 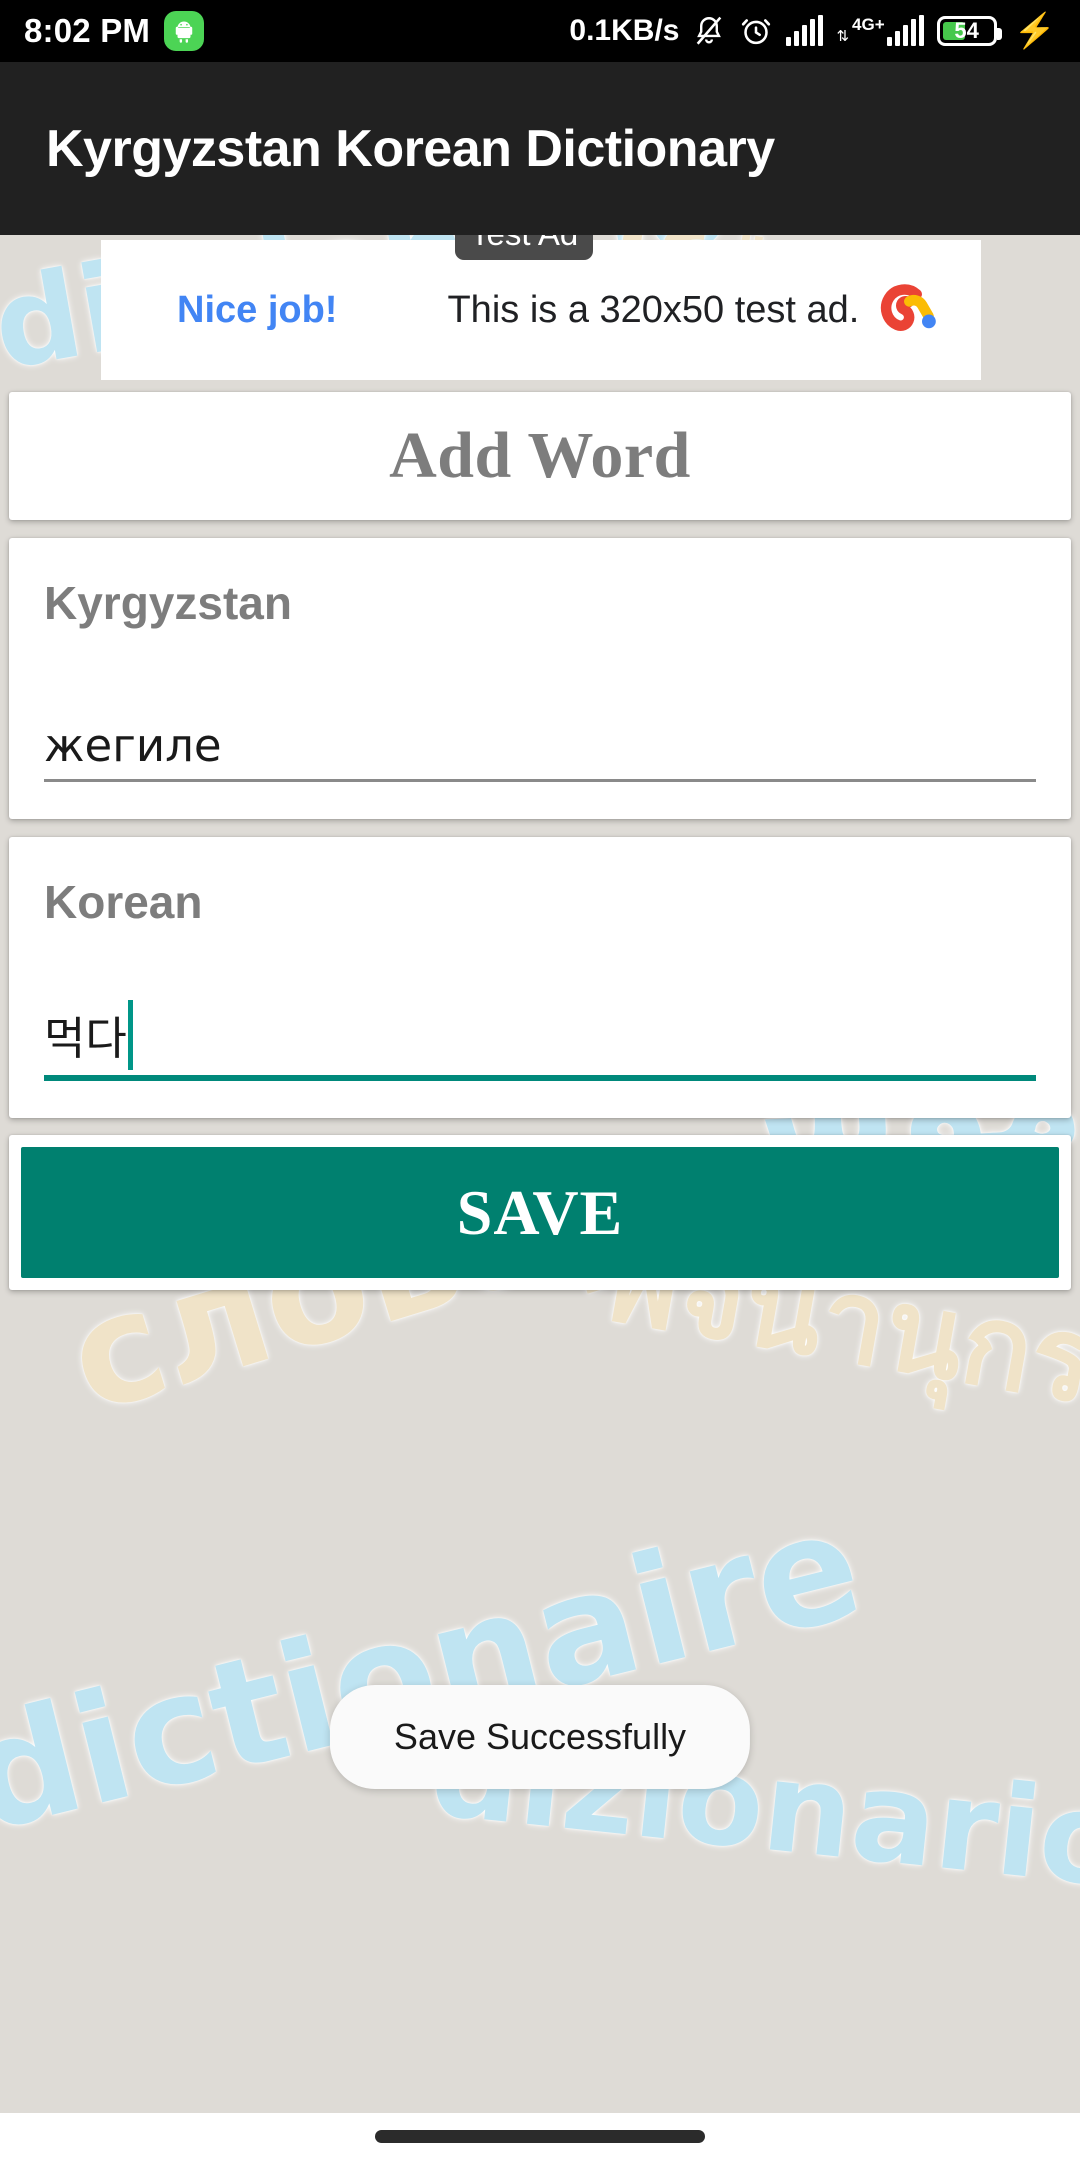 I want to click on home-indicator-pill, so click(x=540, y=2136).